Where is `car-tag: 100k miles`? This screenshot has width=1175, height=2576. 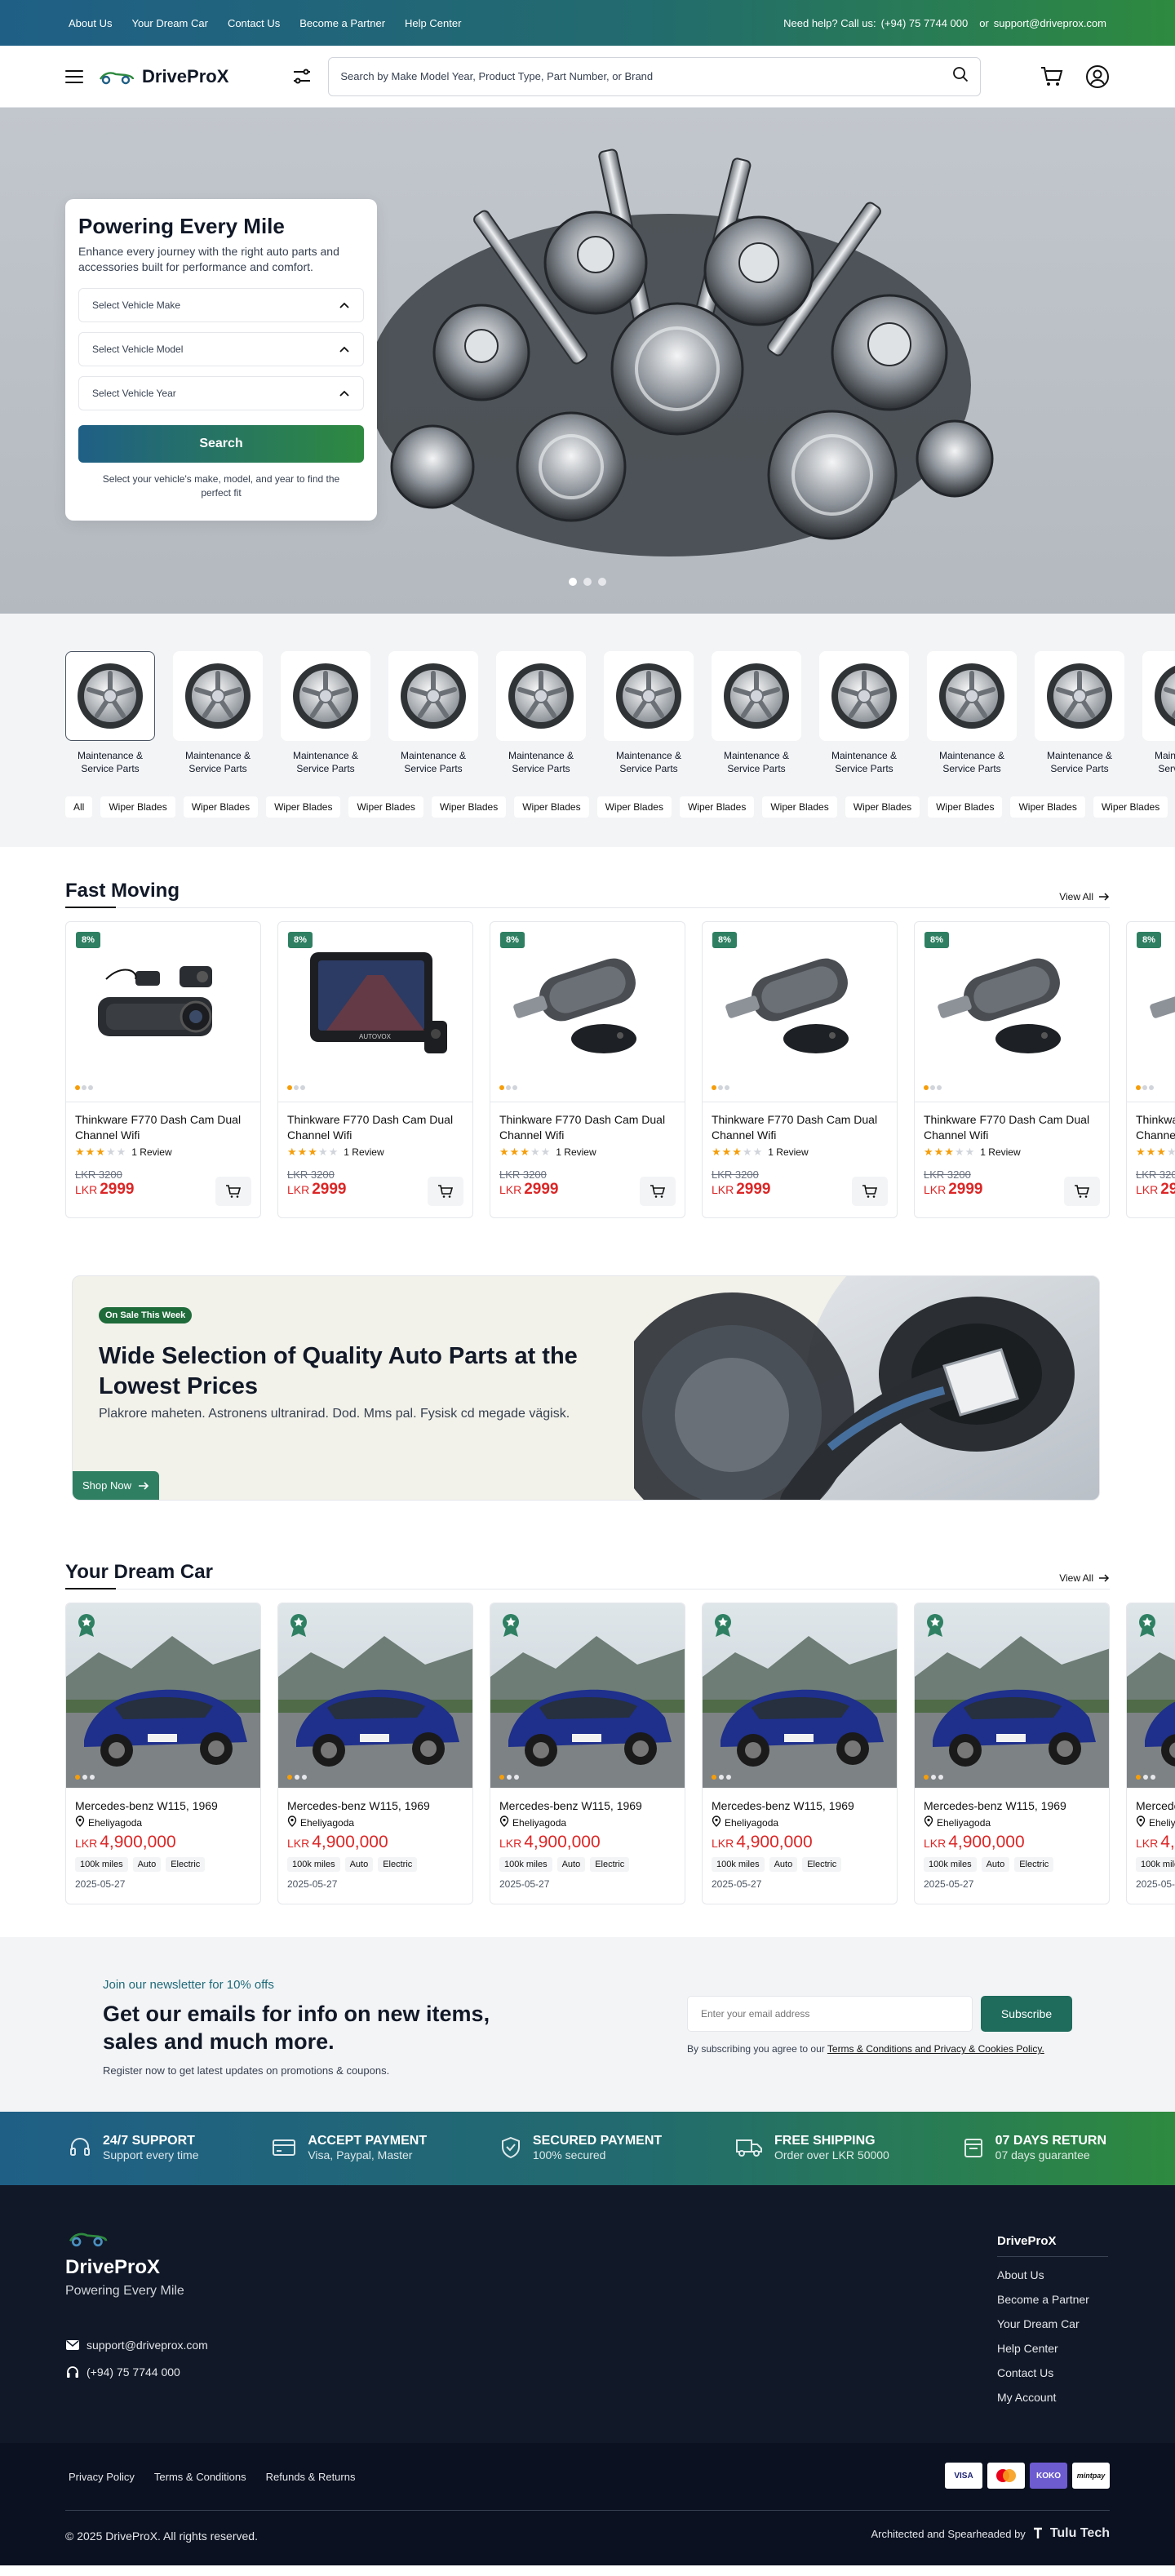 car-tag: 100k miles is located at coordinates (525, 1865).